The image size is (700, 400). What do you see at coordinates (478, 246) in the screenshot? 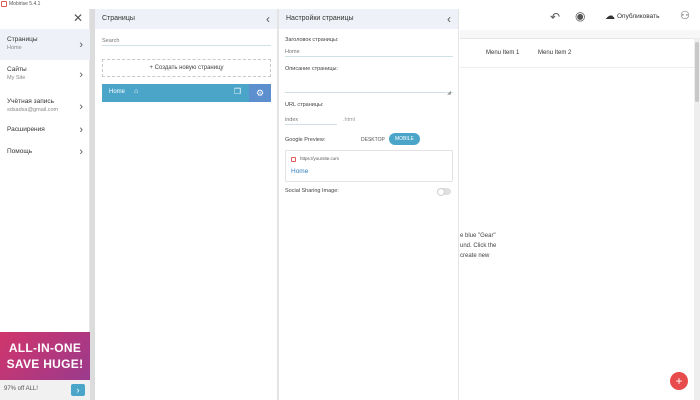
I see `hint-line: und. Click the` at bounding box center [478, 246].